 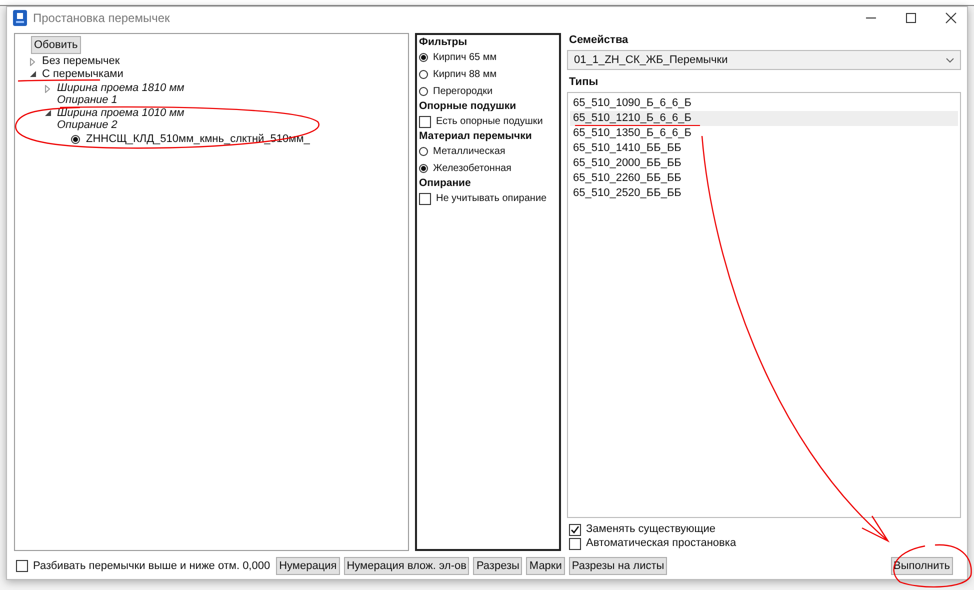 What do you see at coordinates (951, 18) in the screenshot?
I see `close-icon` at bounding box center [951, 18].